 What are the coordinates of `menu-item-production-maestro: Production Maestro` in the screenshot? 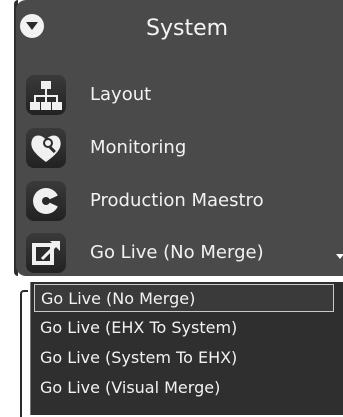 It's located at (168, 201).